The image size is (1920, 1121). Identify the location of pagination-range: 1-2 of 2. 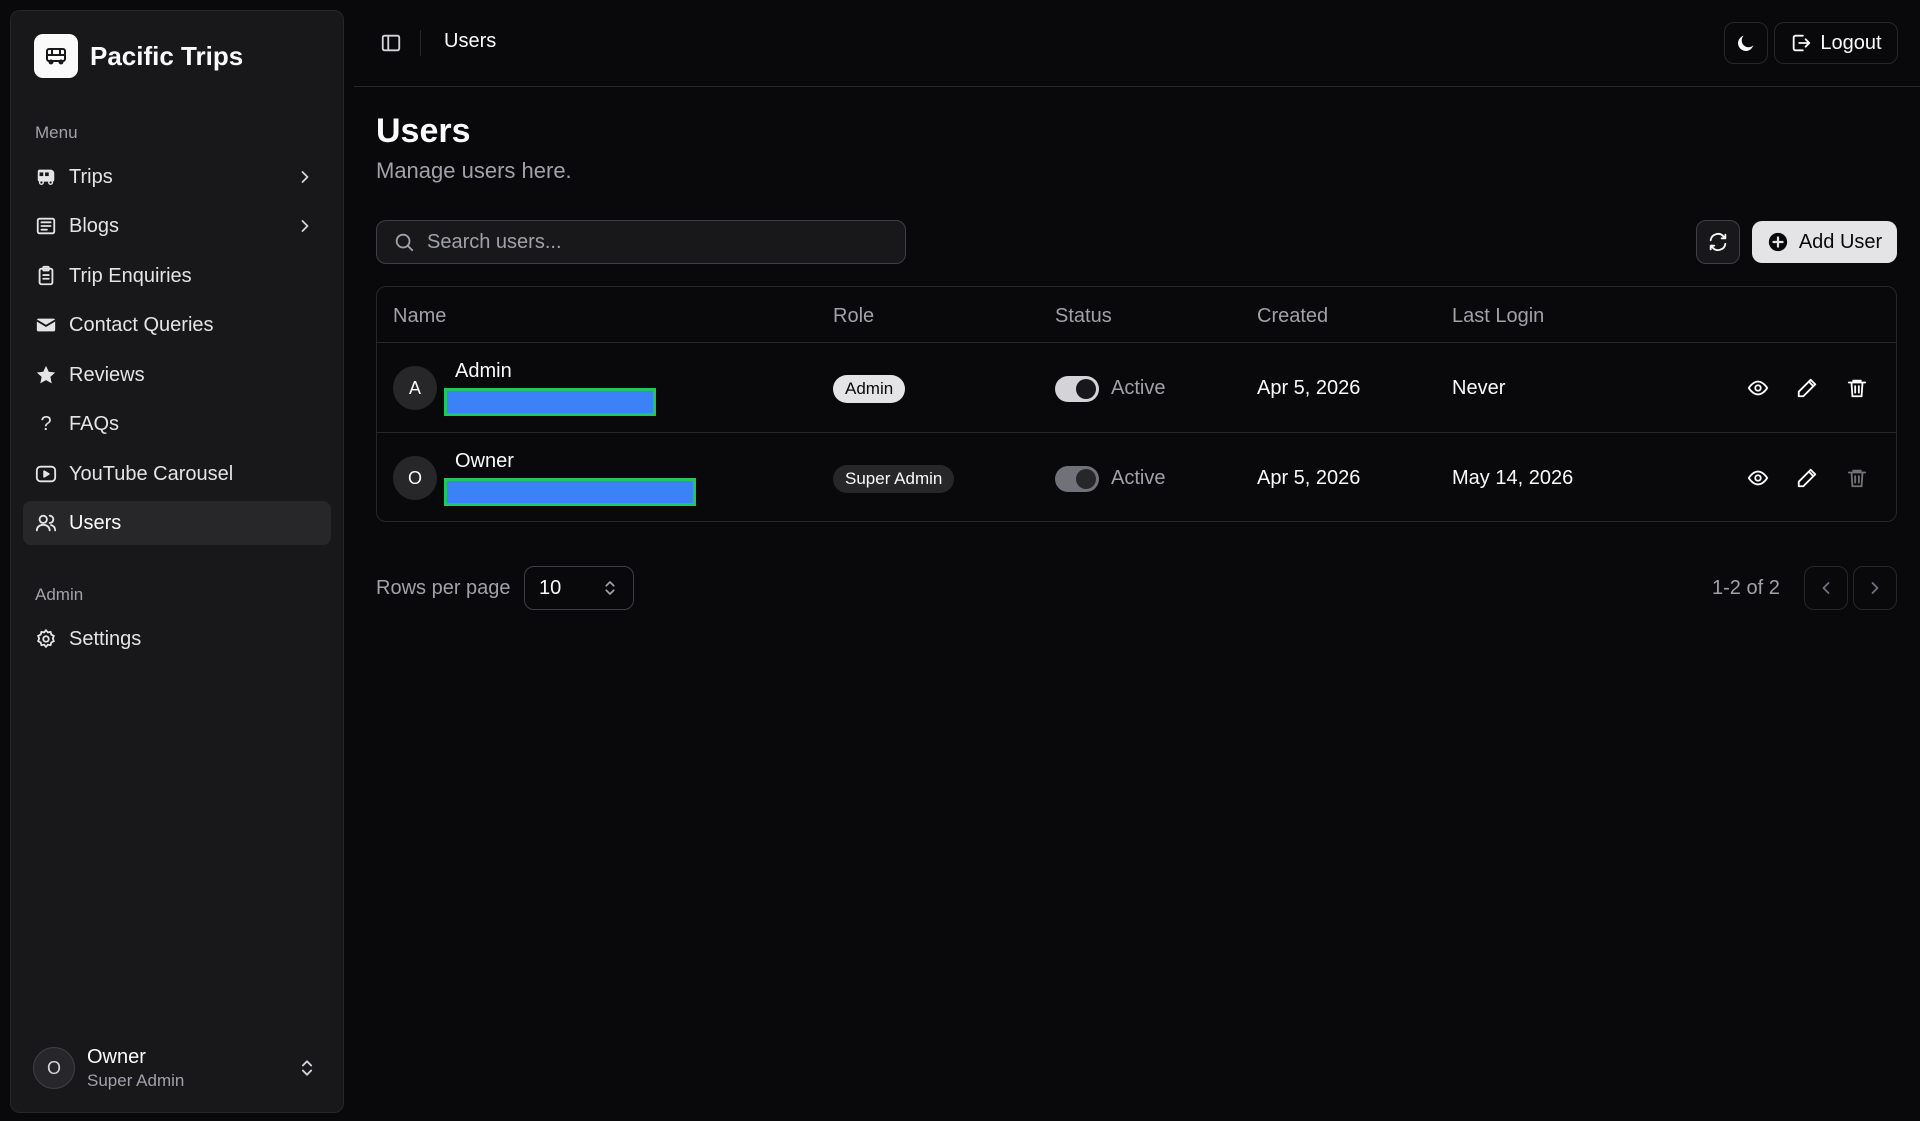
(1746, 588).